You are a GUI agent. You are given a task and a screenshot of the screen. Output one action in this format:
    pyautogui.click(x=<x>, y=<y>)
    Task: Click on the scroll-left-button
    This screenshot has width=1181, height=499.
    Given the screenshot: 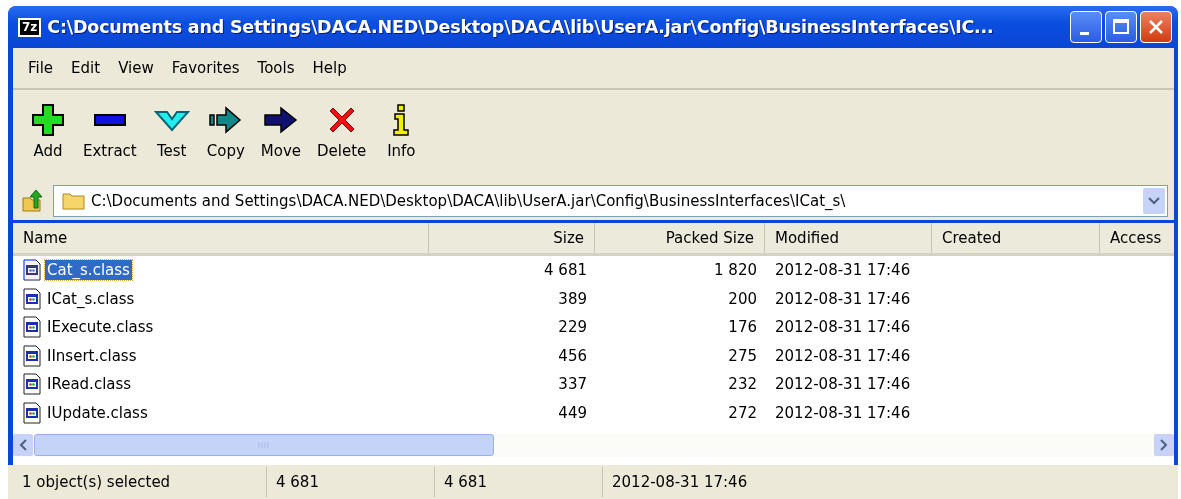 What is the action you would take?
    pyautogui.click(x=23, y=445)
    